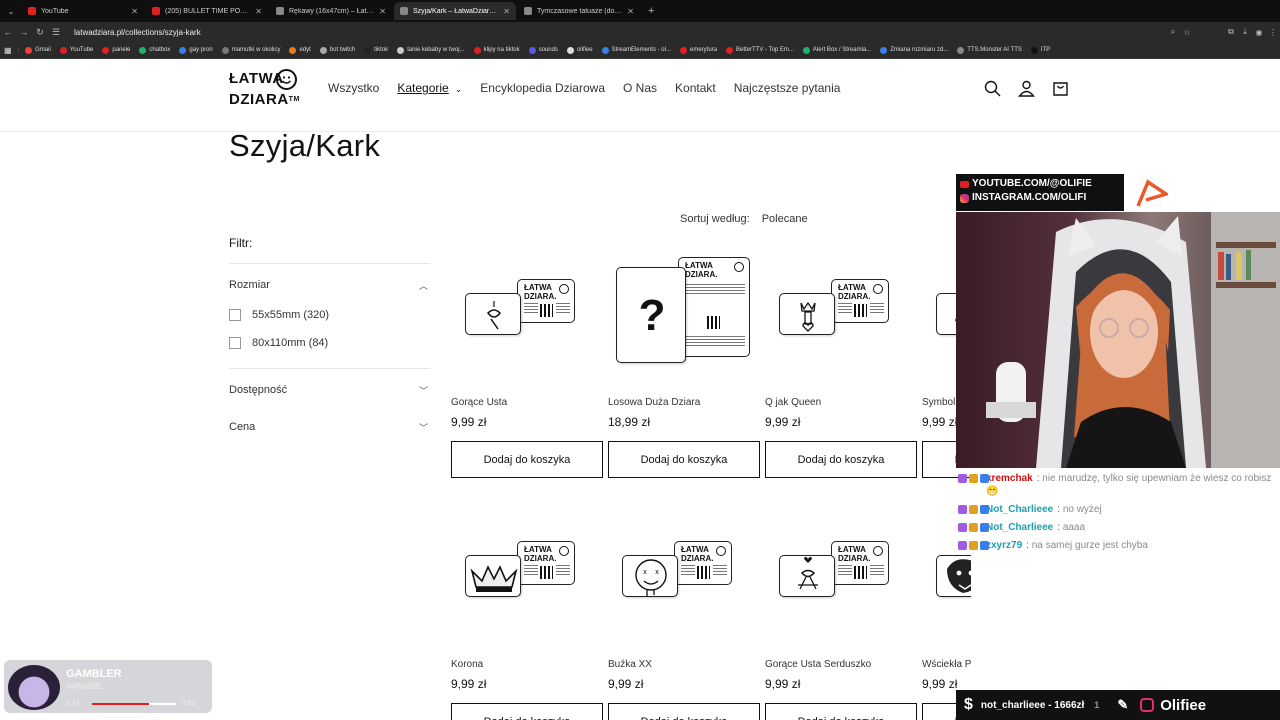 The height and width of the screenshot is (720, 1280). Describe the element at coordinates (8, 50) in the screenshot. I see `apps-grid-icon: ▦` at that location.